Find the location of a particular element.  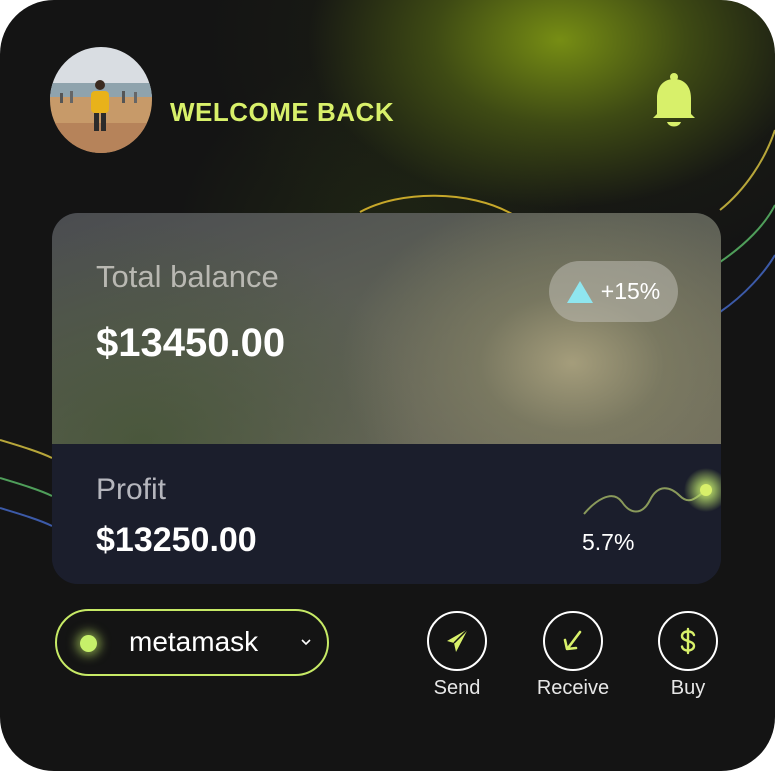

welcome-heading: WELCOME BACK is located at coordinates (282, 112).